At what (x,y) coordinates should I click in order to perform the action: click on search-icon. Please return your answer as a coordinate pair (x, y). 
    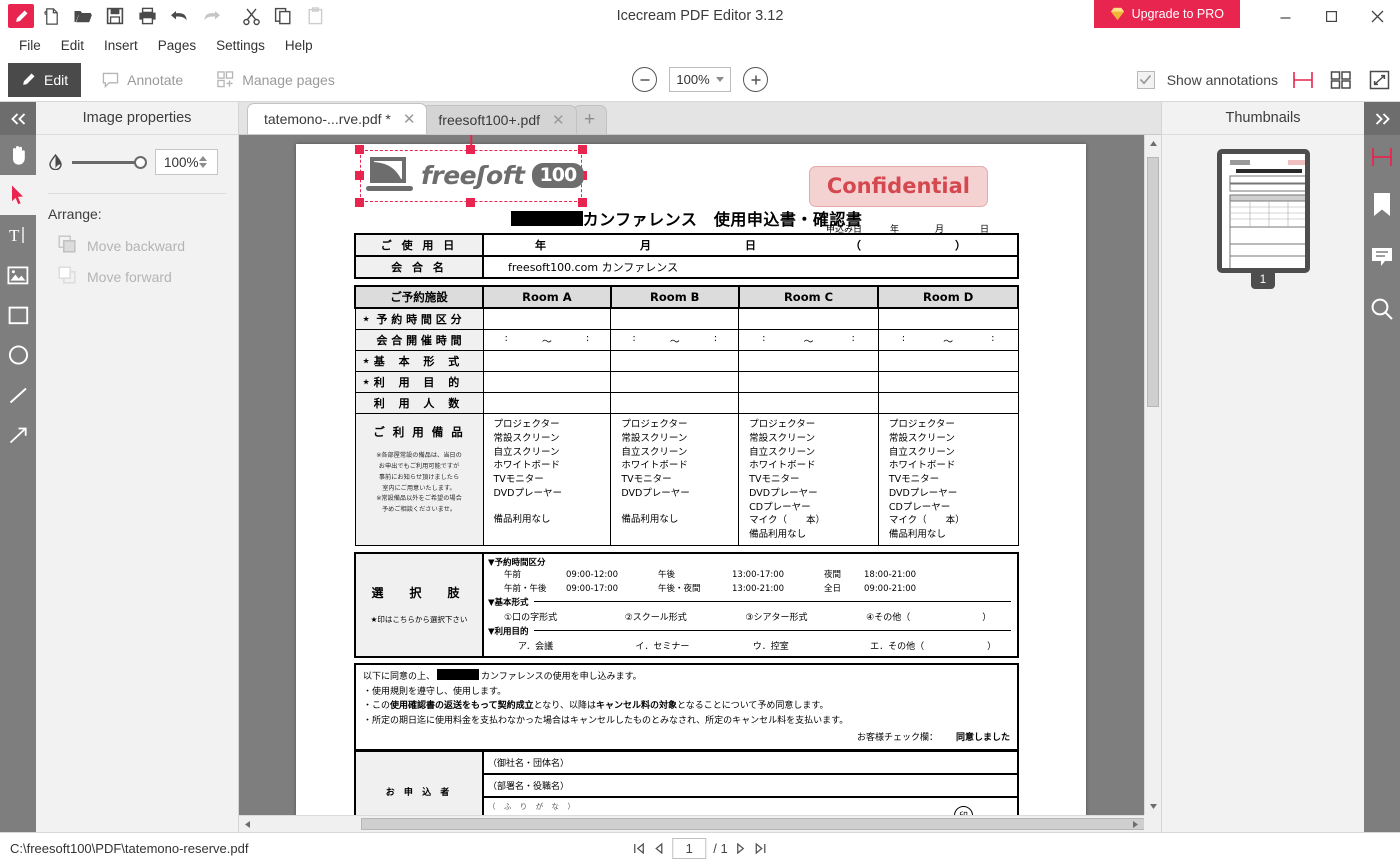
    Looking at the image, I should click on (1382, 309).